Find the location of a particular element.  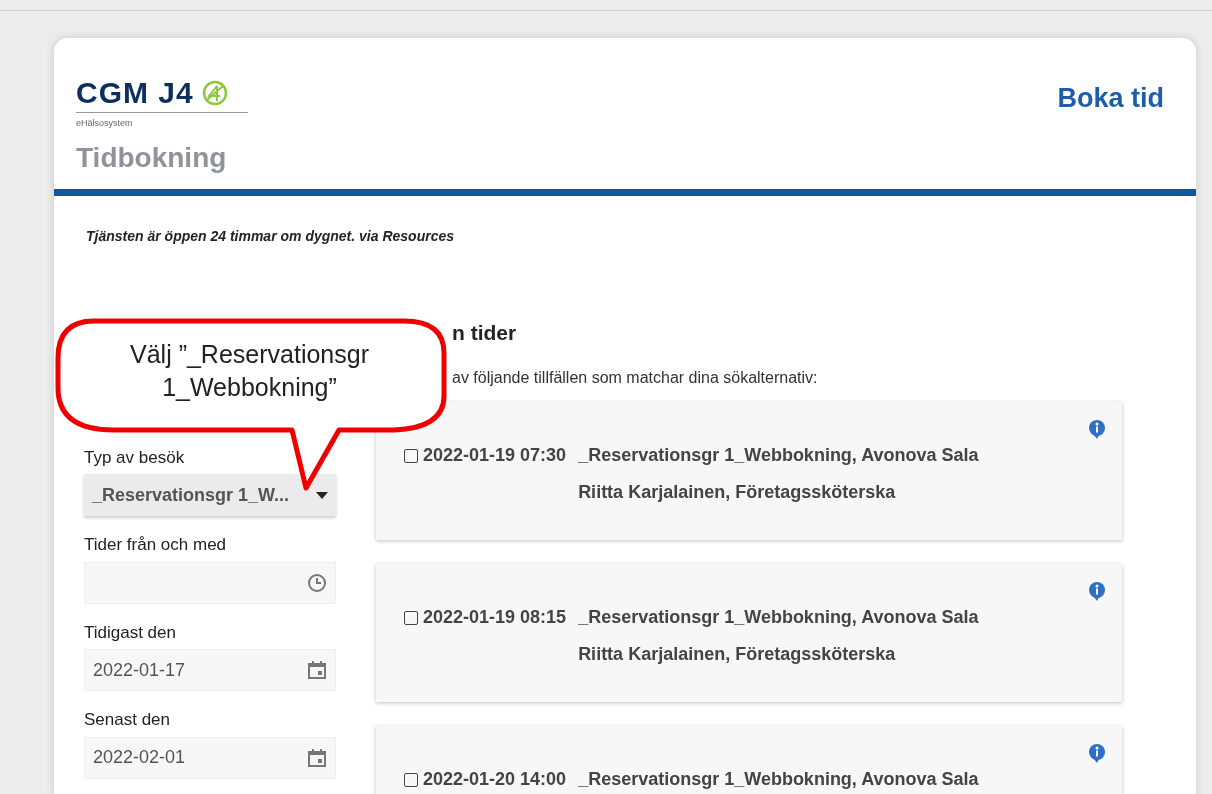

logo-subtitle: eHälsosystem is located at coordinates (162, 121).